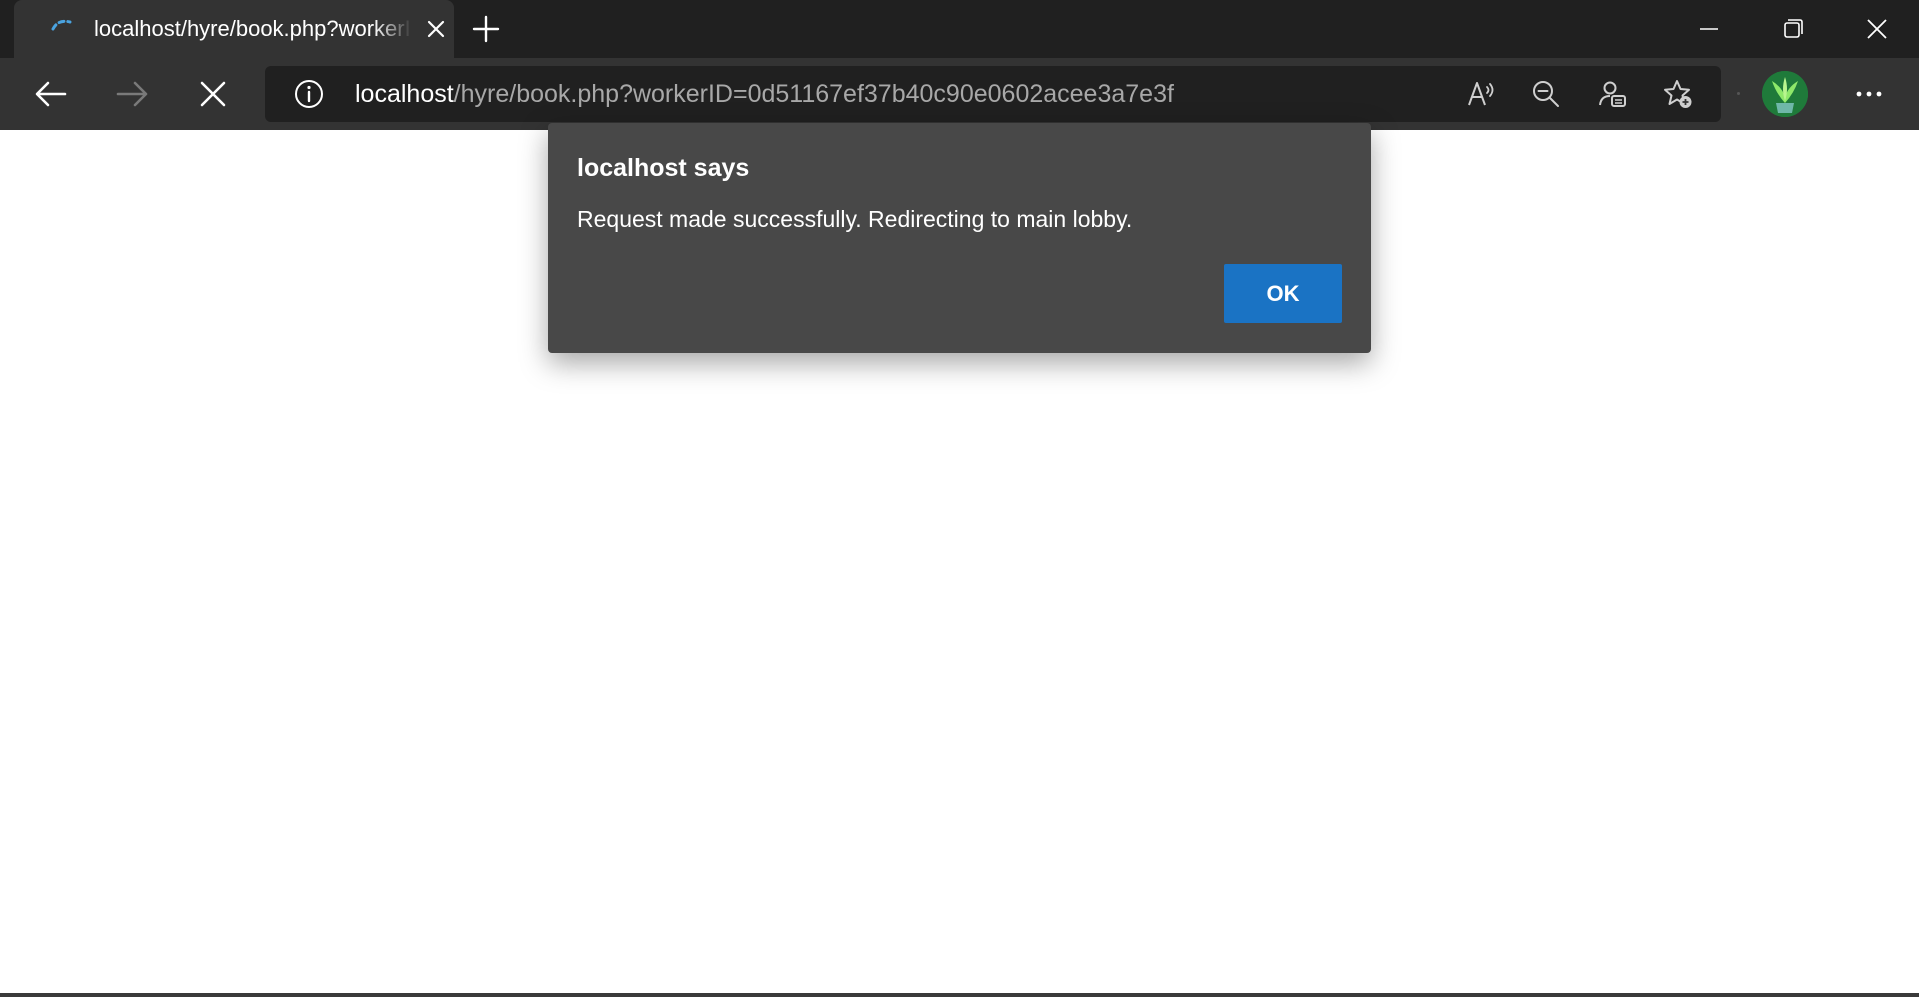 This screenshot has width=1919, height=997. Describe the element at coordinates (486, 29) in the screenshot. I see `new-tab-icon` at that location.